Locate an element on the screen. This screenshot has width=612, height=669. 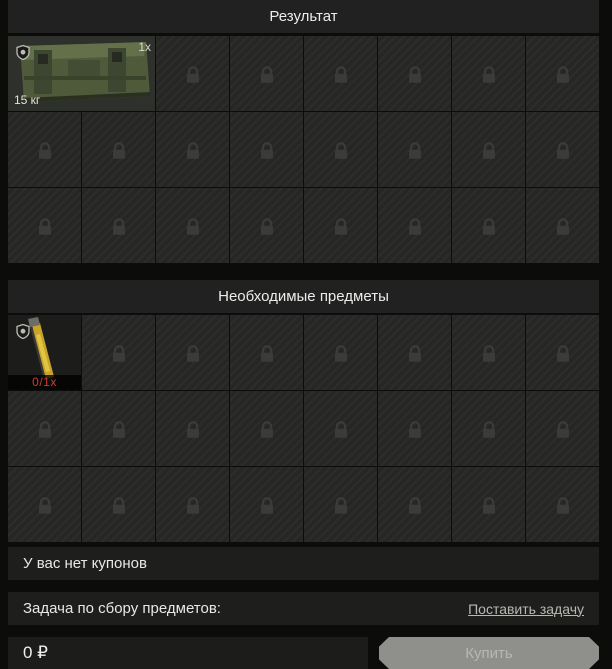
buy-label: Купить is located at coordinates (489, 653).